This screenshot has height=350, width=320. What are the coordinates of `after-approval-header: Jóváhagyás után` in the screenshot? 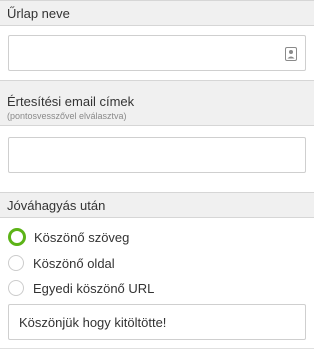 It's located at (157, 205).